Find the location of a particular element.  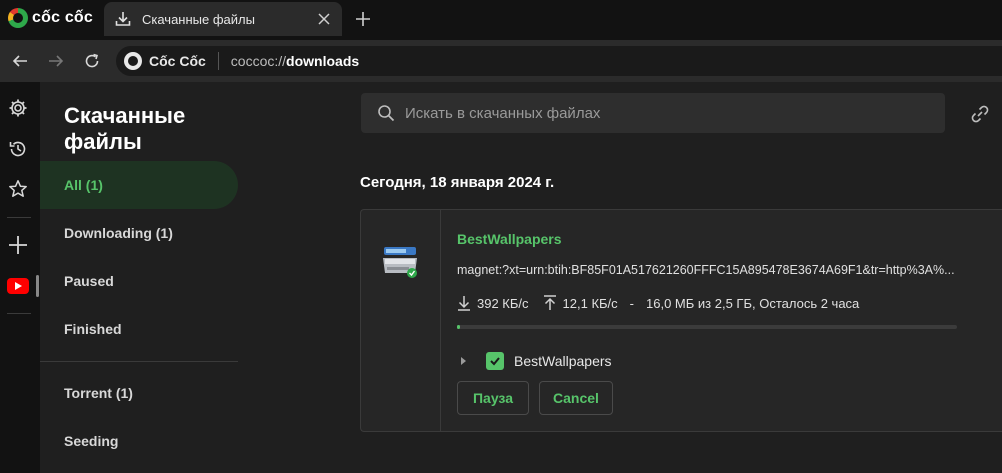

reload-button is located at coordinates (92, 61).